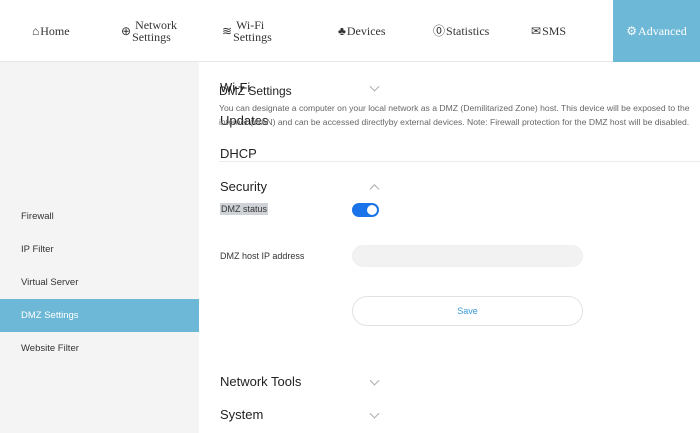 The height and width of the screenshot is (433, 700). What do you see at coordinates (467, 311) in the screenshot?
I see `save-button: Save` at bounding box center [467, 311].